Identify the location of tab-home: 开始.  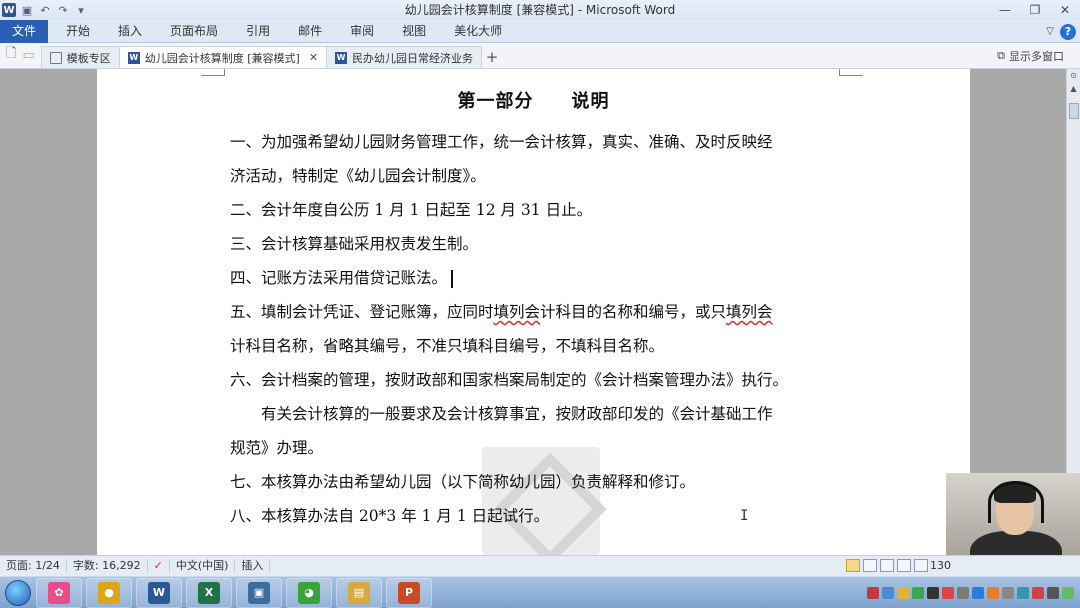
(78, 31).